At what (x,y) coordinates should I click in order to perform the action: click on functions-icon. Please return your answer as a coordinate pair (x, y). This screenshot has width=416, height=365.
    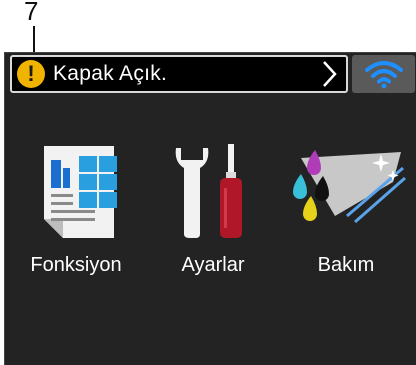
    Looking at the image, I should click on (80, 192).